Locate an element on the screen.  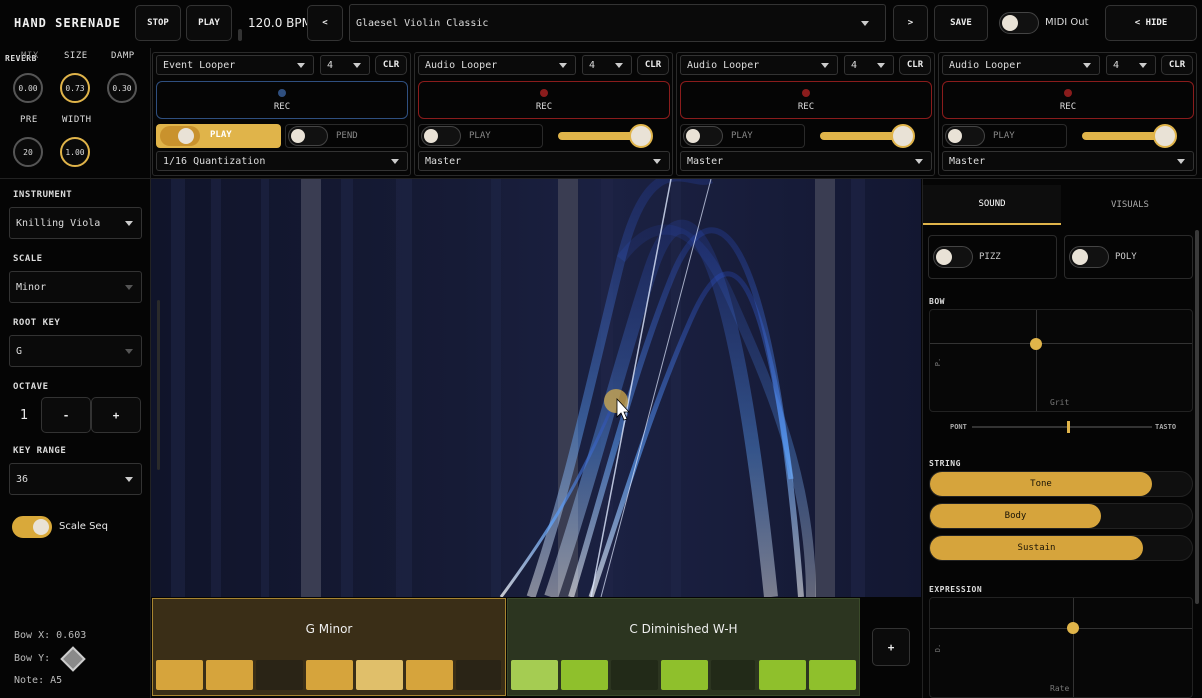
record-dot-icon is located at coordinates (1068, 92).